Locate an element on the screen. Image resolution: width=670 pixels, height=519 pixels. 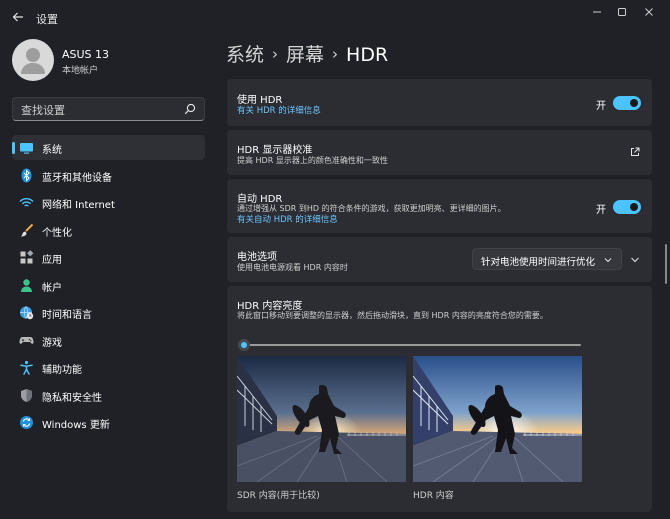
search-box is located at coordinates (108, 109).